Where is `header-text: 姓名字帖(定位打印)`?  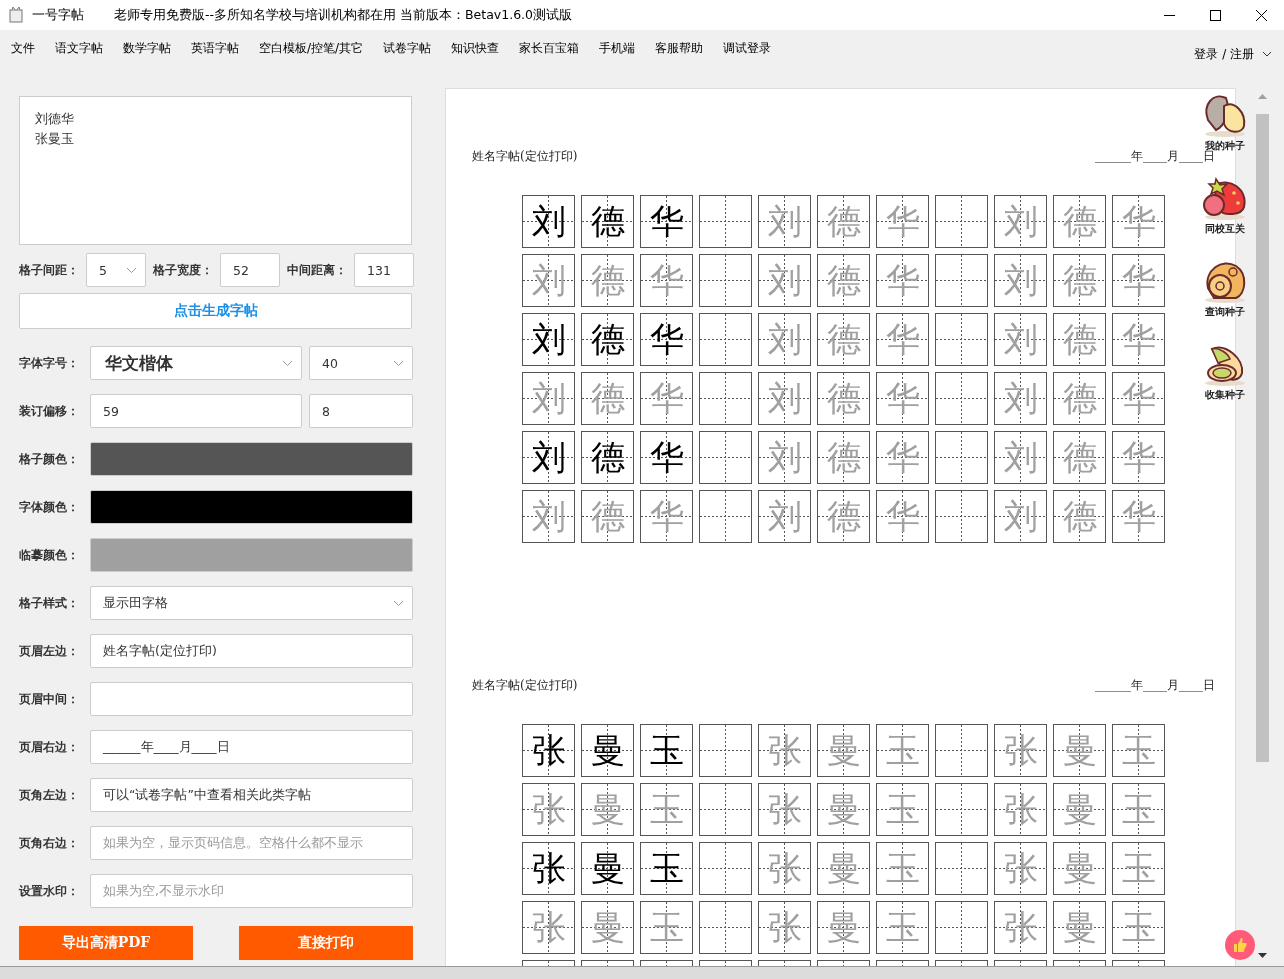
header-text: 姓名字帖(定位打印) is located at coordinates (525, 156).